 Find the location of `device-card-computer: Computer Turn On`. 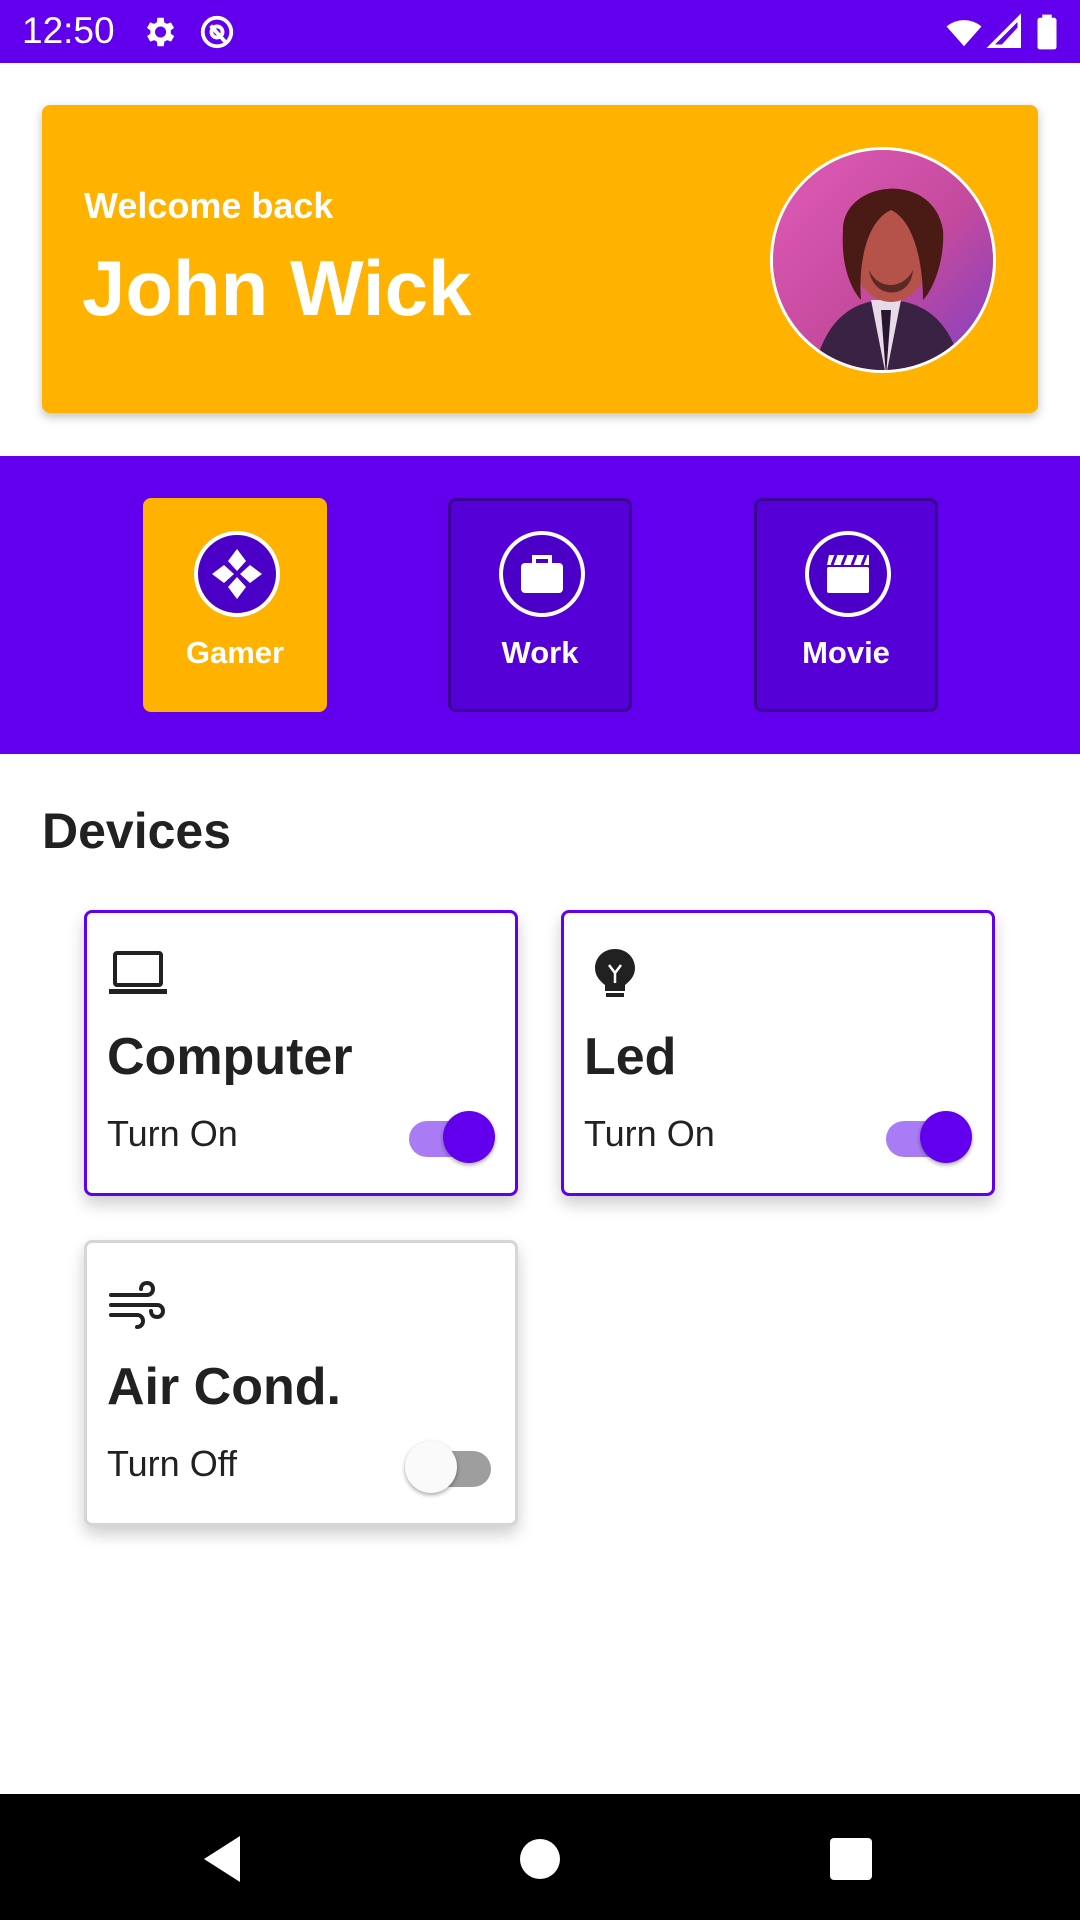

device-card-computer: Computer Turn On is located at coordinates (301, 1053).